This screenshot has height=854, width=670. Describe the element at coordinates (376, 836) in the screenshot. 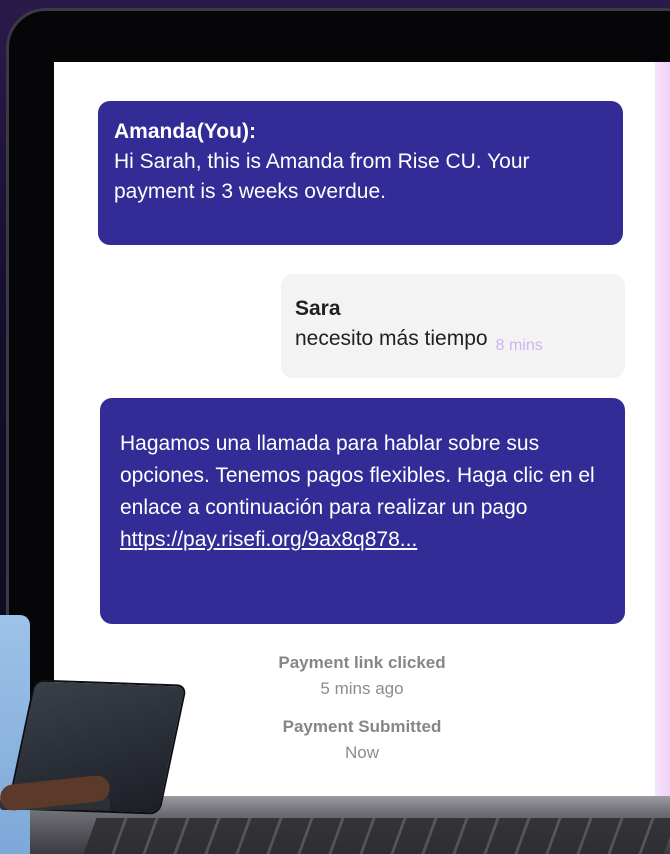

I see `laptop-keyboard` at that location.